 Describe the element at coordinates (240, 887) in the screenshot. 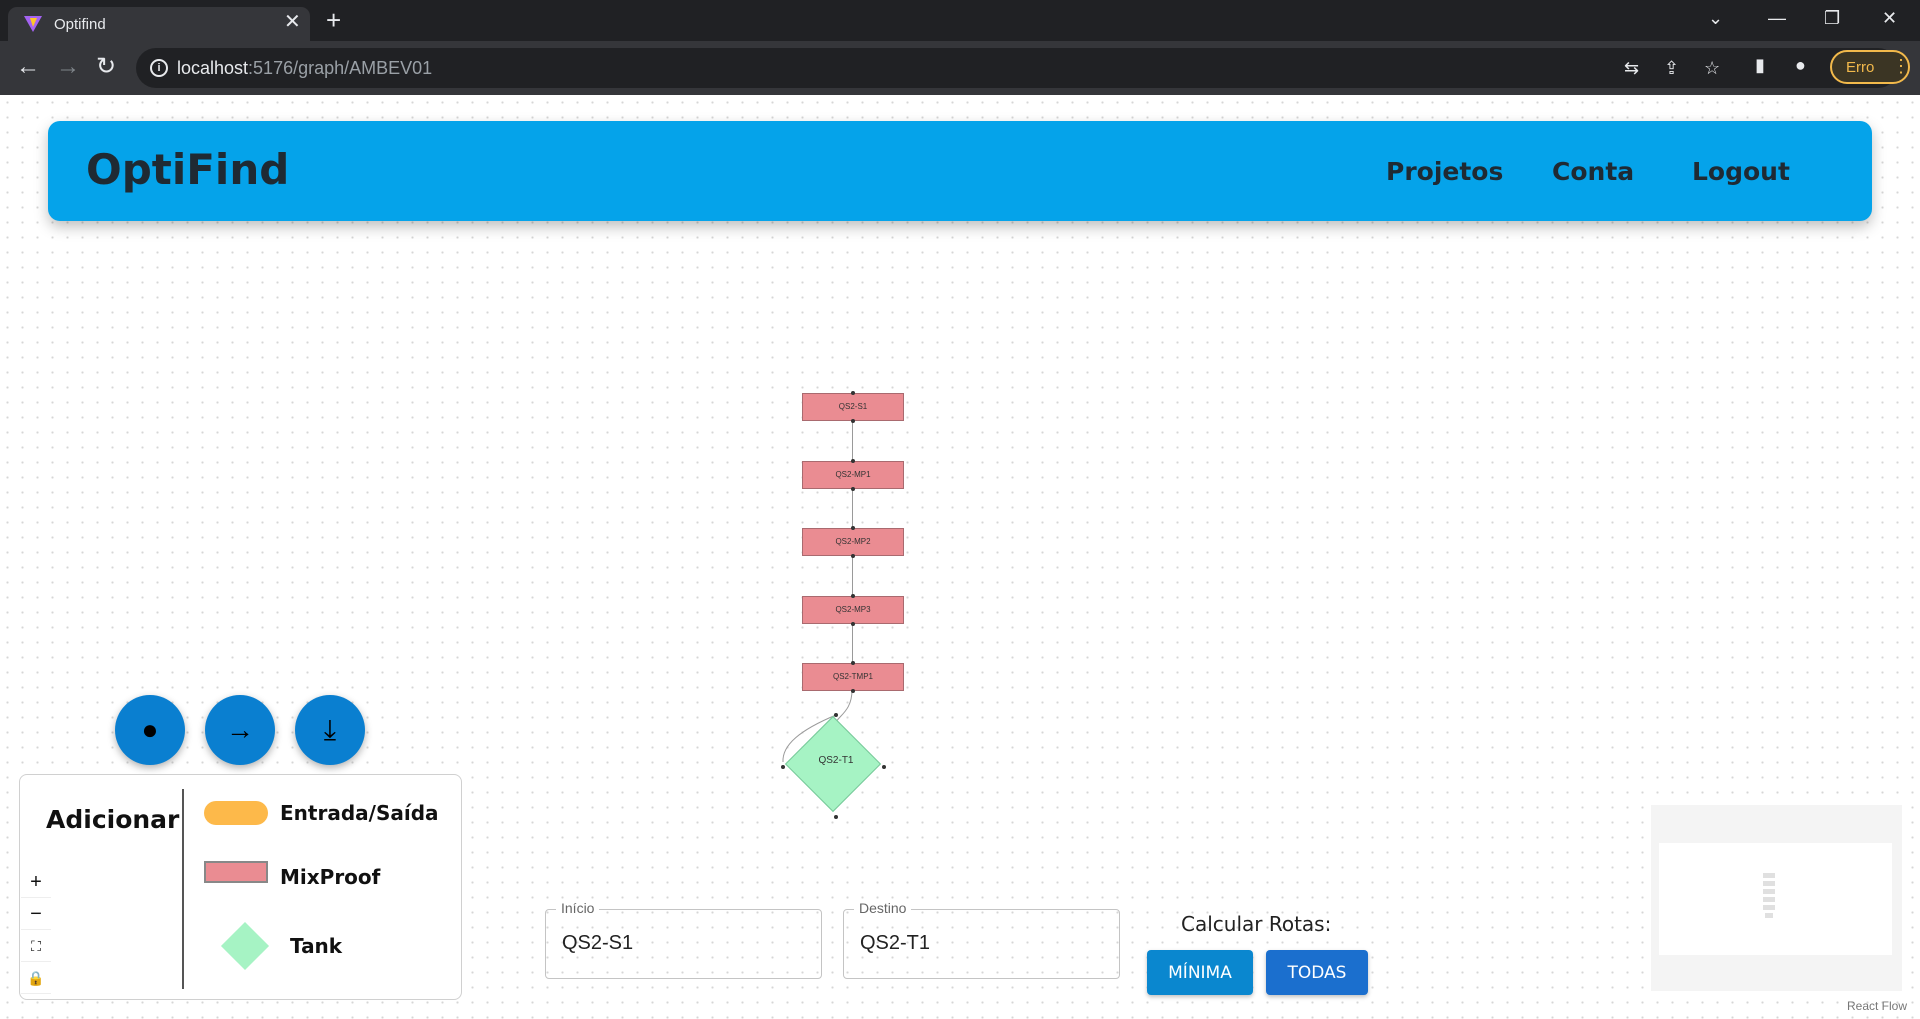

I see `add-panel: Adicionar Entrada/Saída MixProof Tank` at that location.